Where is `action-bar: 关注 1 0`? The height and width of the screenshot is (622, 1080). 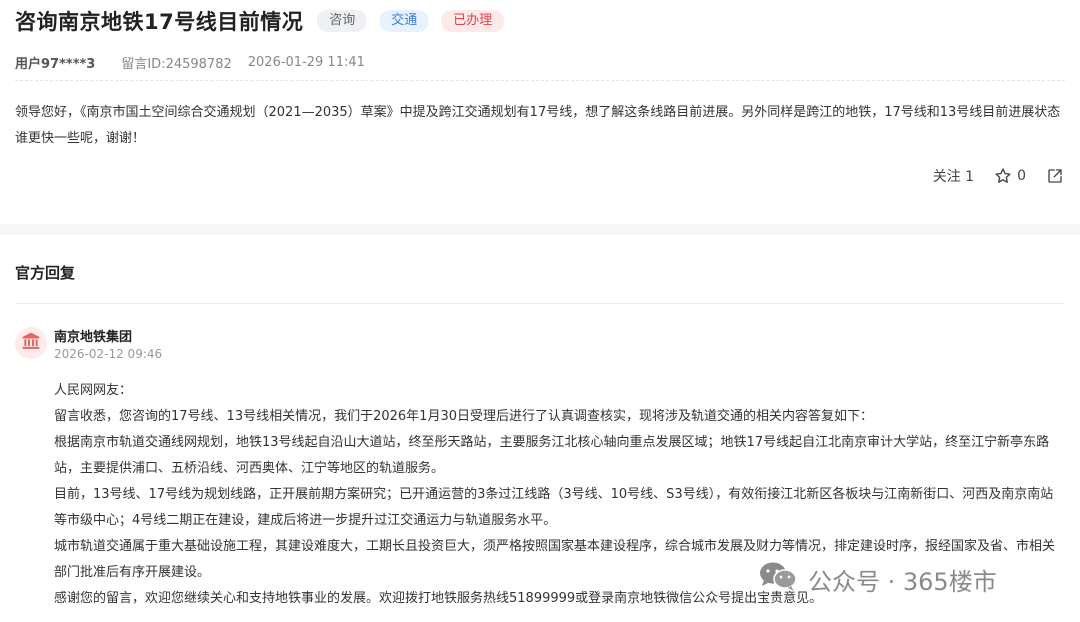 action-bar: 关注 1 0 is located at coordinates (988, 176).